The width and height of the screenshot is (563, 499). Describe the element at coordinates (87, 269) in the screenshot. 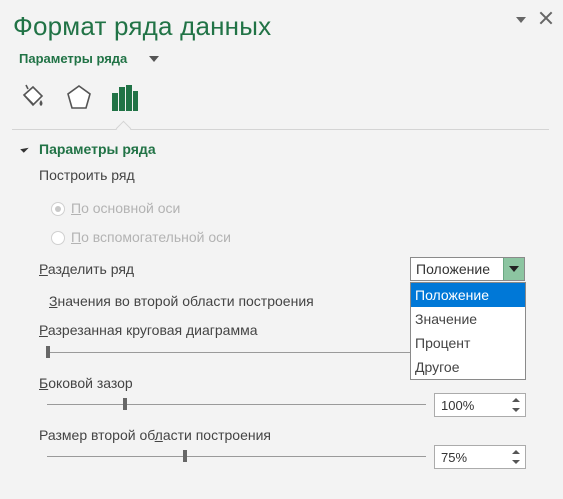

I see `split-series-label: Разделить ряд` at that location.